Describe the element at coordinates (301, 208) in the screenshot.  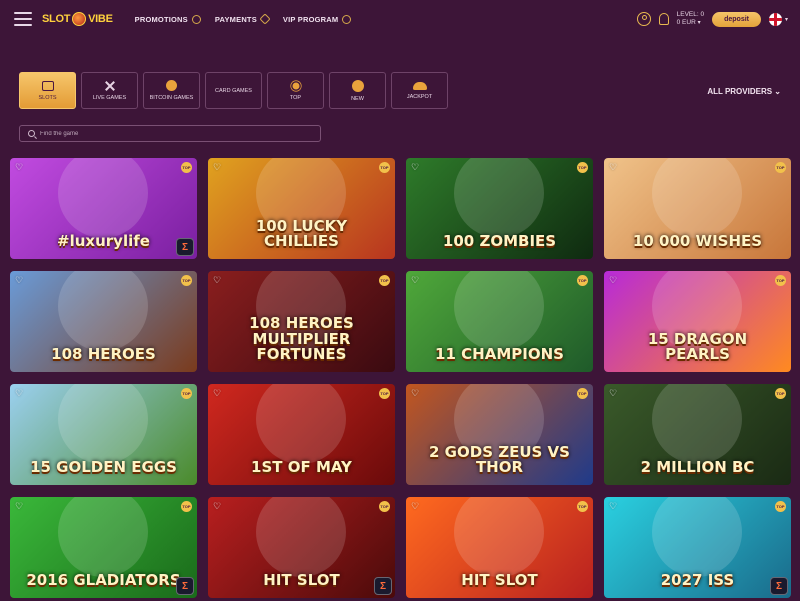
I see `game-tile: ♡ TOP 100 LUCKY CHILLIES` at that location.